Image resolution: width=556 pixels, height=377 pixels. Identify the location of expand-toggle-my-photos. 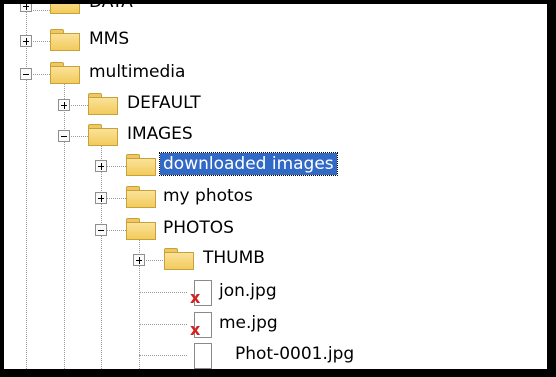
(101, 198).